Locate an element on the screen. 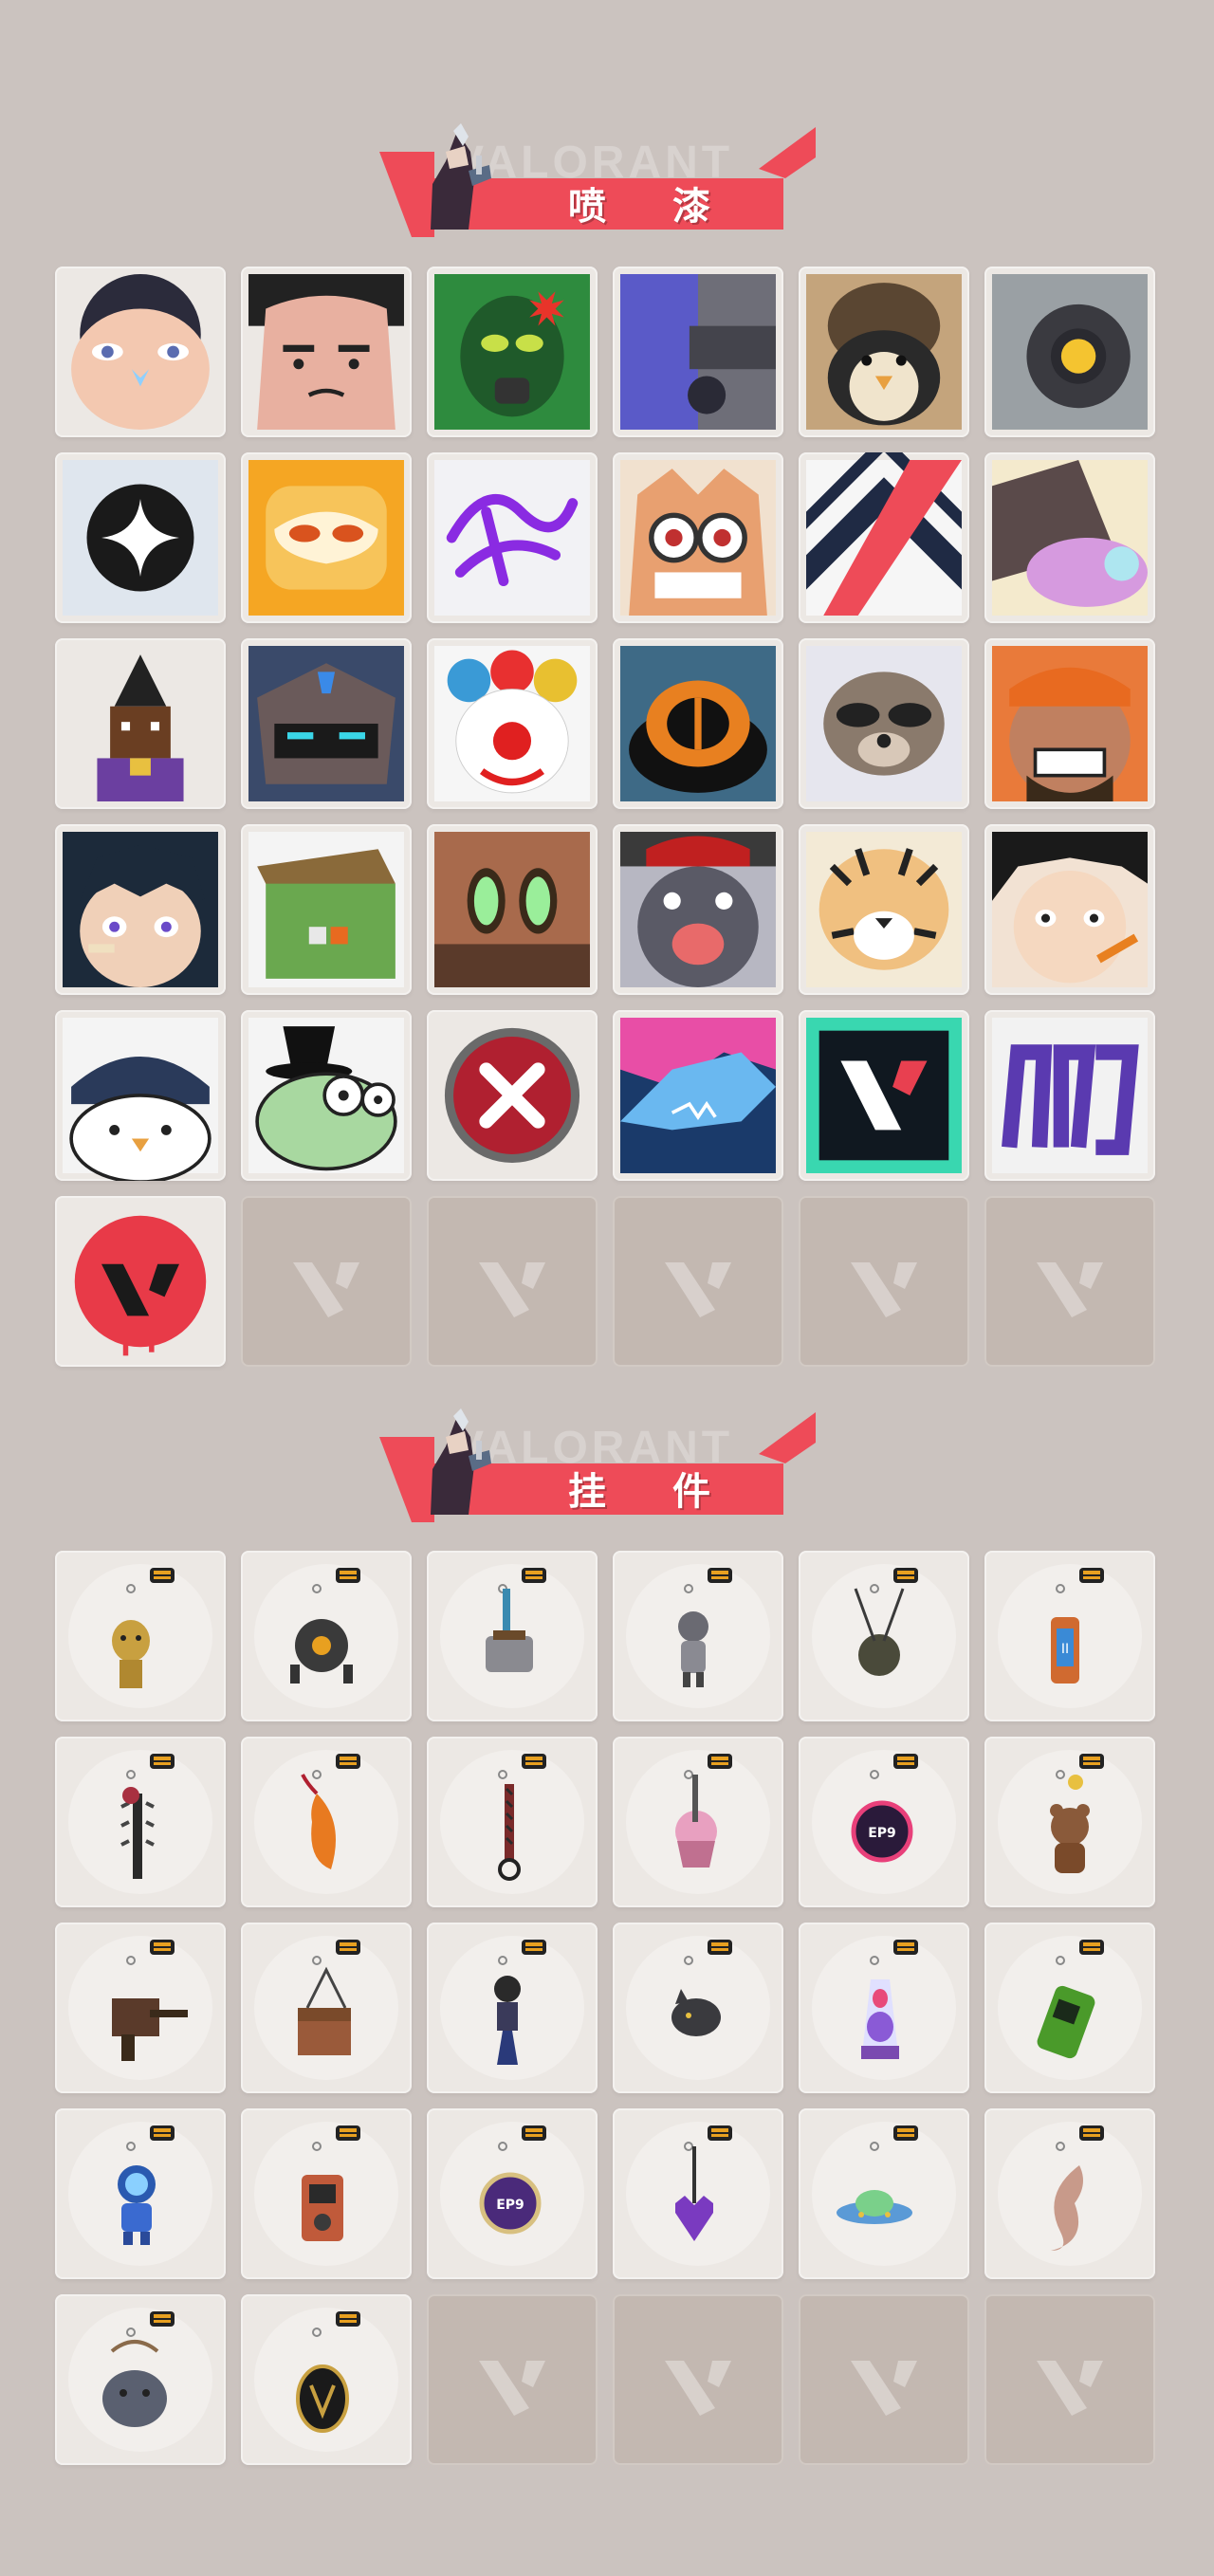 Image resolution: width=1214 pixels, height=2576 pixels. graffiti-icon is located at coordinates (1070, 1095).